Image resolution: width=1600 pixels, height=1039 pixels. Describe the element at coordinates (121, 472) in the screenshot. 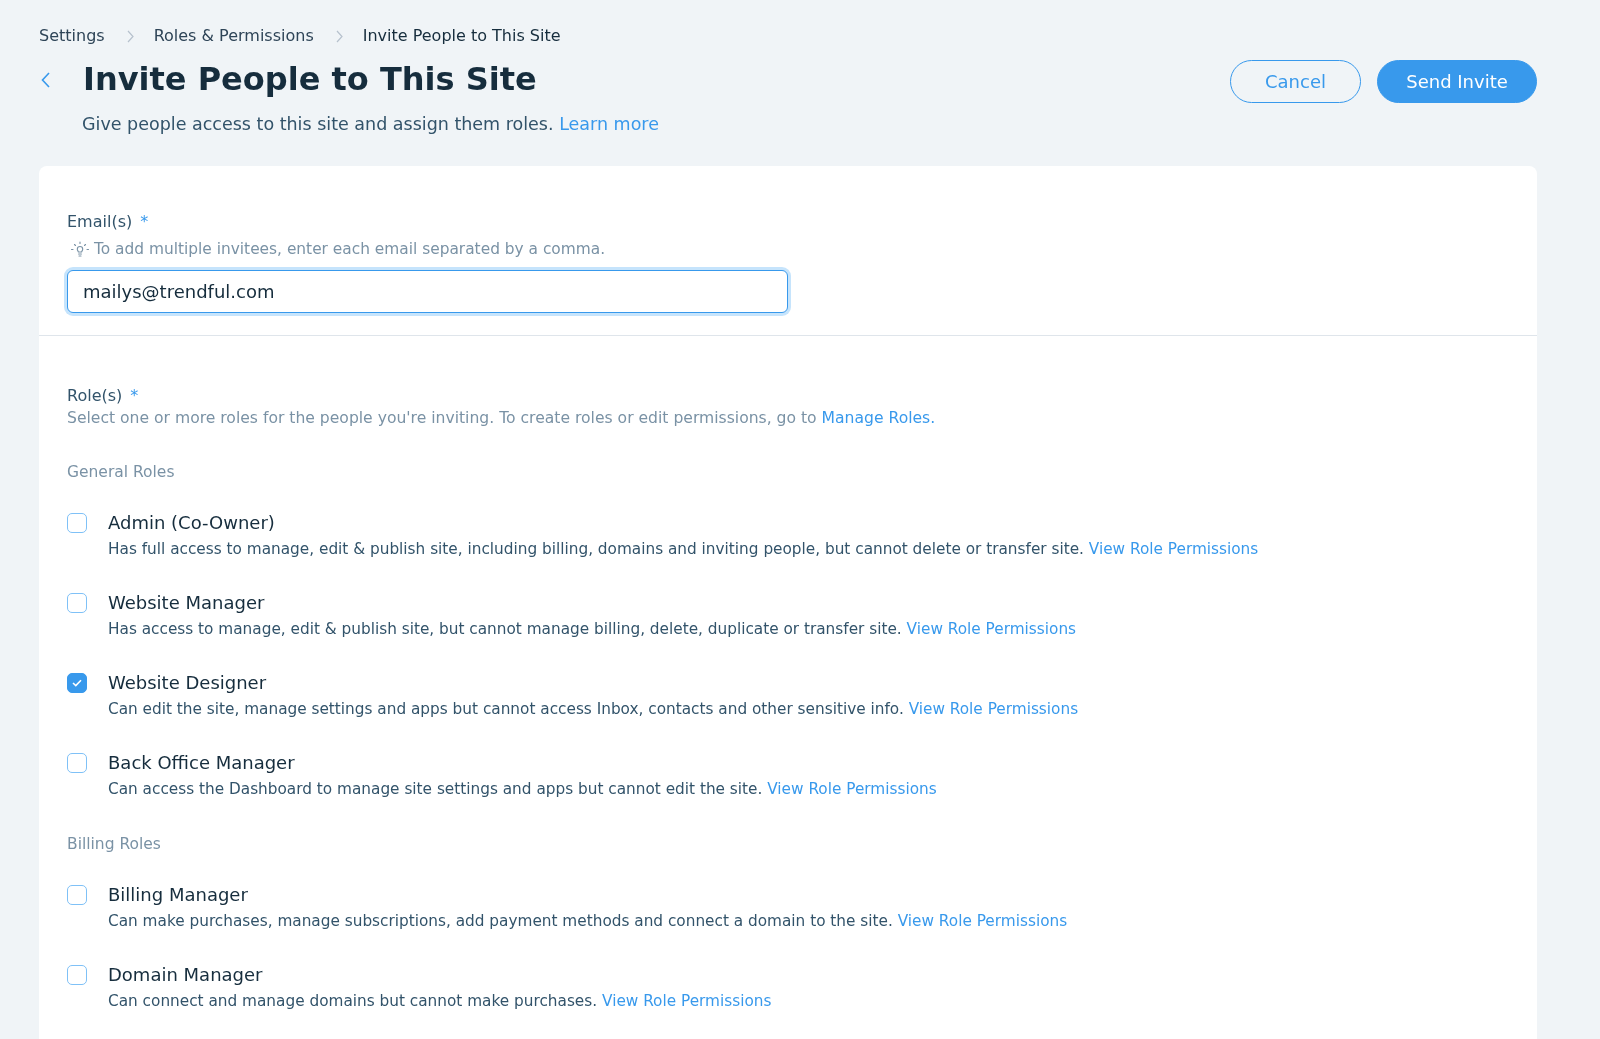

I see `role-group-title: General Roles` at that location.